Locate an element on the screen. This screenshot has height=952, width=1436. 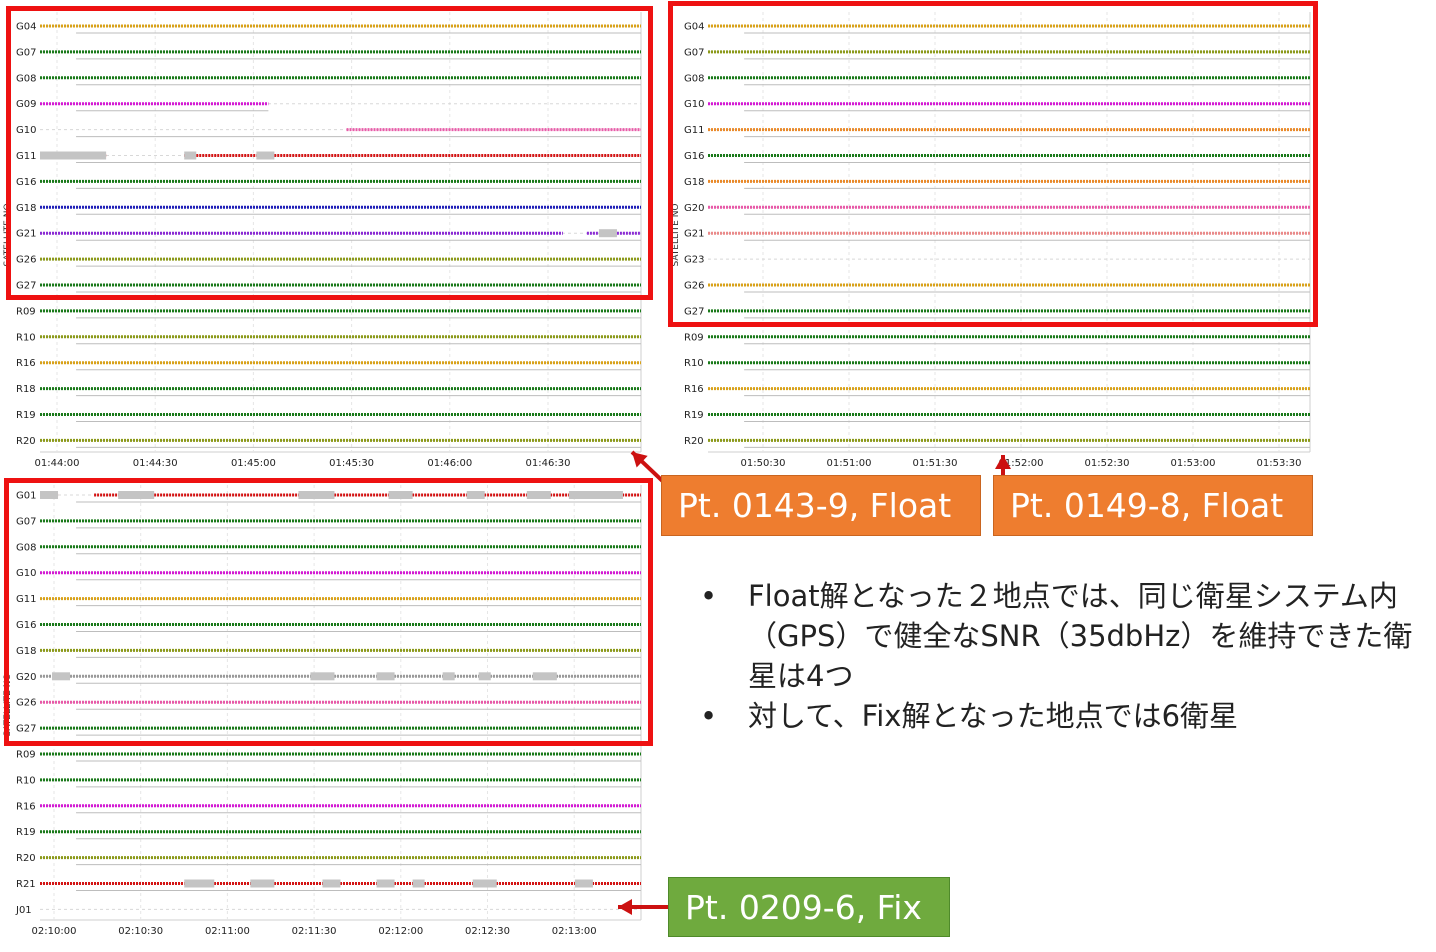
x-tick-label: 02:11:00 is located at coordinates (227, 931).